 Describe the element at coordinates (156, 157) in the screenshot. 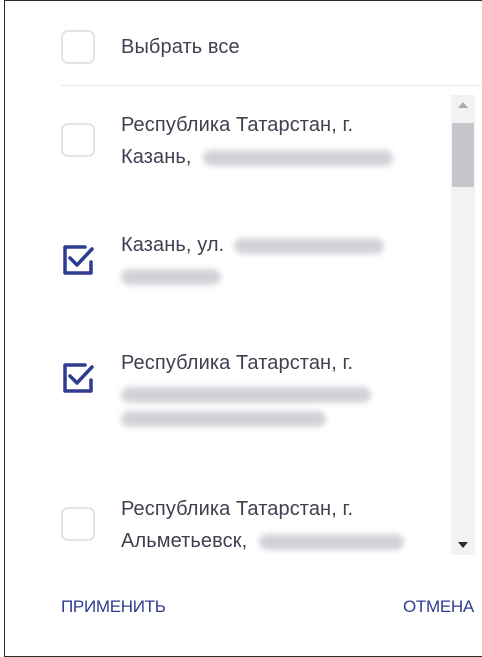

I see `item-line: Казань,` at that location.